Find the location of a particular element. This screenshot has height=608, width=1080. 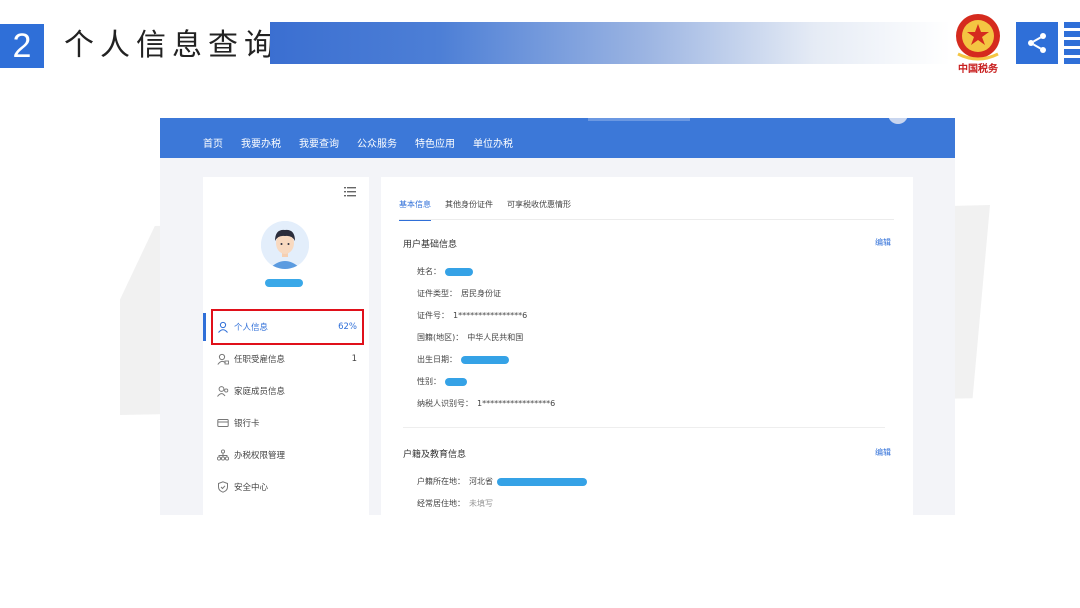

list-icon is located at coordinates (350, 192).